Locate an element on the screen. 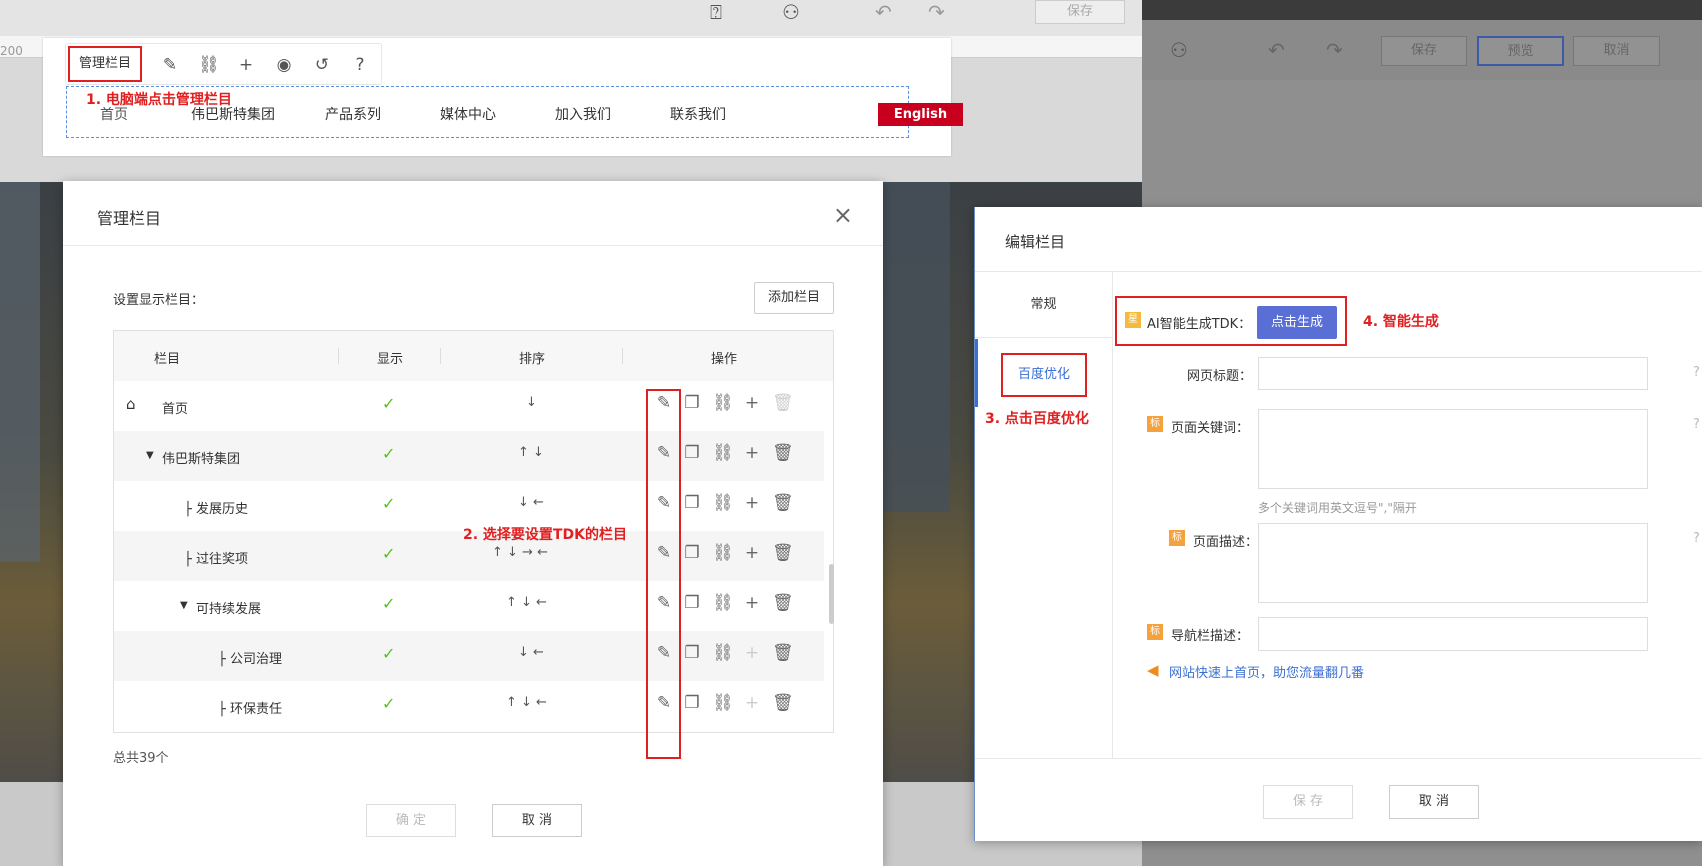 The image size is (1702, 866). tab-baidu-seo: 百度优化 is located at coordinates (1044, 375).